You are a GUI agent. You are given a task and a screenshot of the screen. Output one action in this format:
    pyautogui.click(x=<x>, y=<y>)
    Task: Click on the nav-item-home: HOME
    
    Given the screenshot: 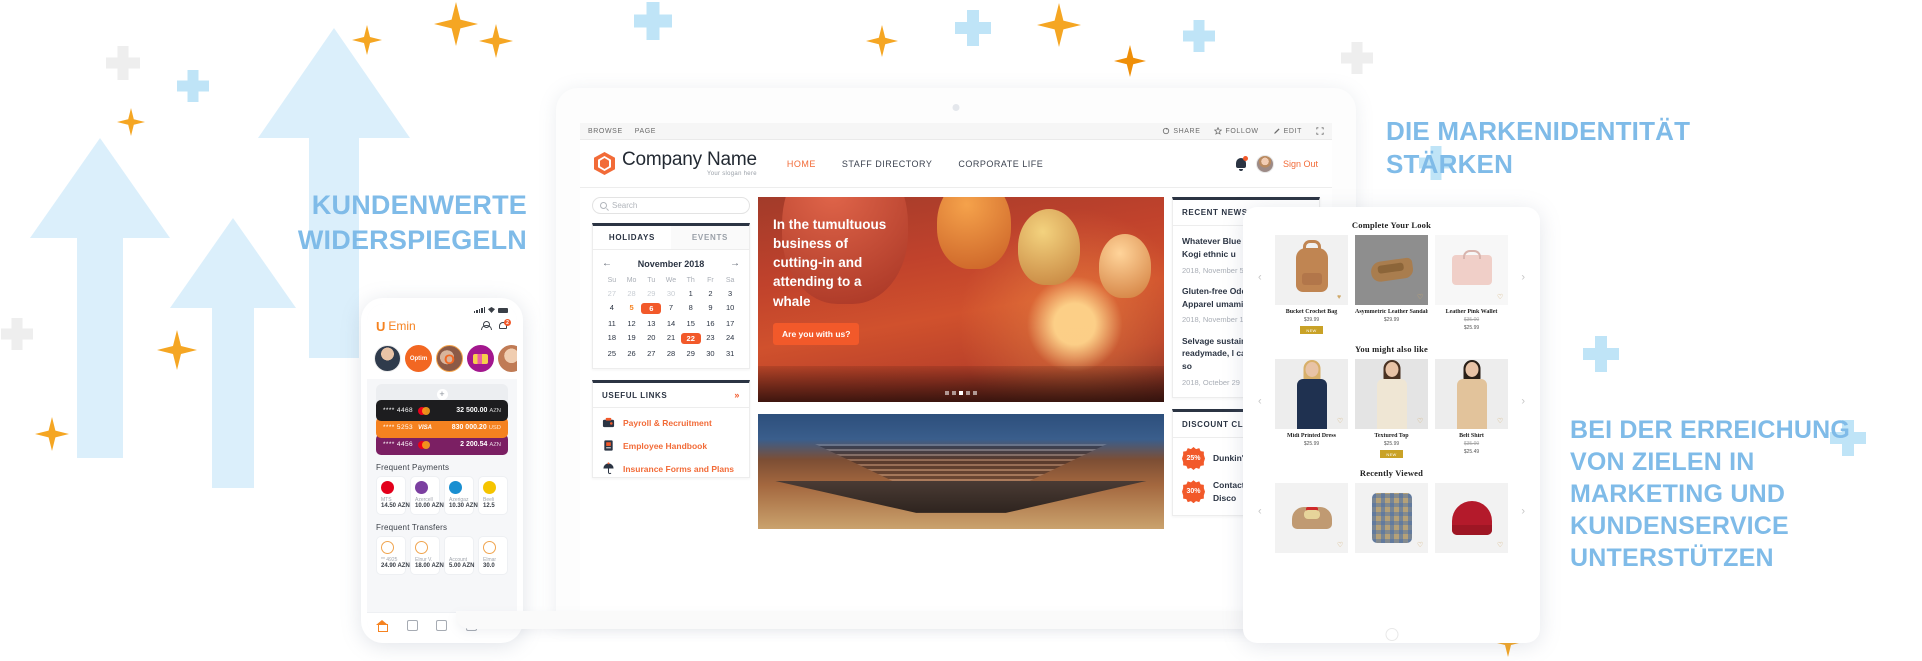 What is the action you would take?
    pyautogui.click(x=801, y=164)
    